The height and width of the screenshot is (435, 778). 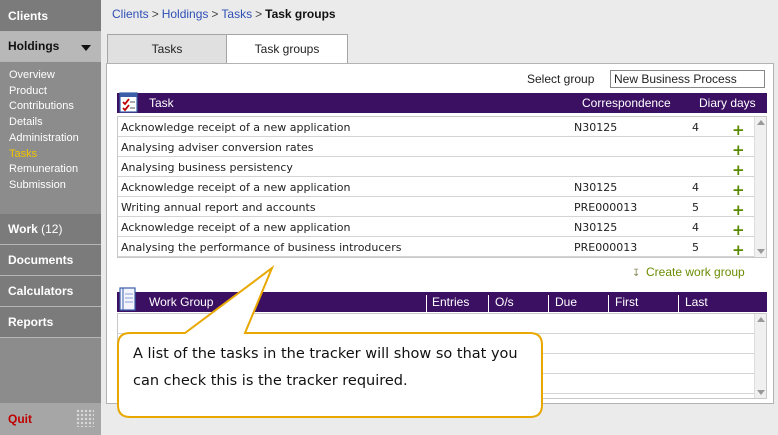 What do you see at coordinates (181, 302) in the screenshot?
I see `col-work-group: Work Group` at bounding box center [181, 302].